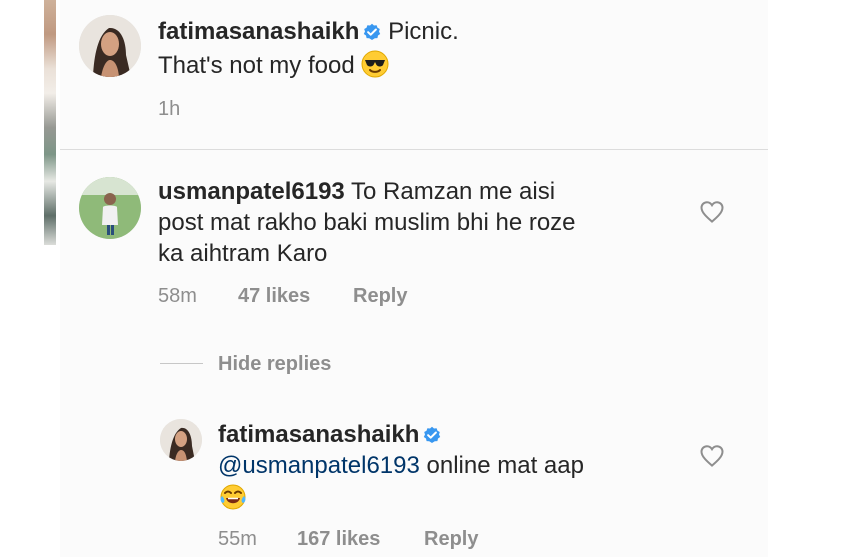 The image size is (844, 557). Describe the element at coordinates (505, 465) in the screenshot. I see `reply-text: online mat aap` at that location.